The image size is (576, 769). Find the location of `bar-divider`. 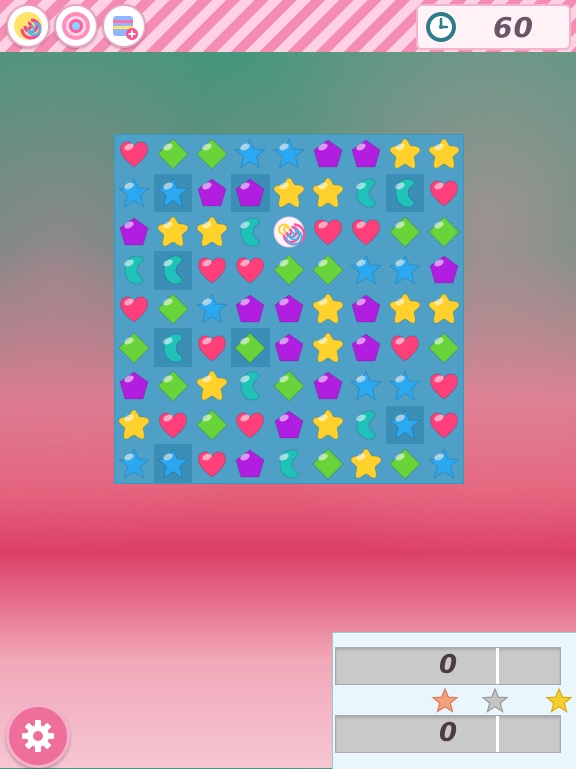

bar-divider is located at coordinates (497, 666).